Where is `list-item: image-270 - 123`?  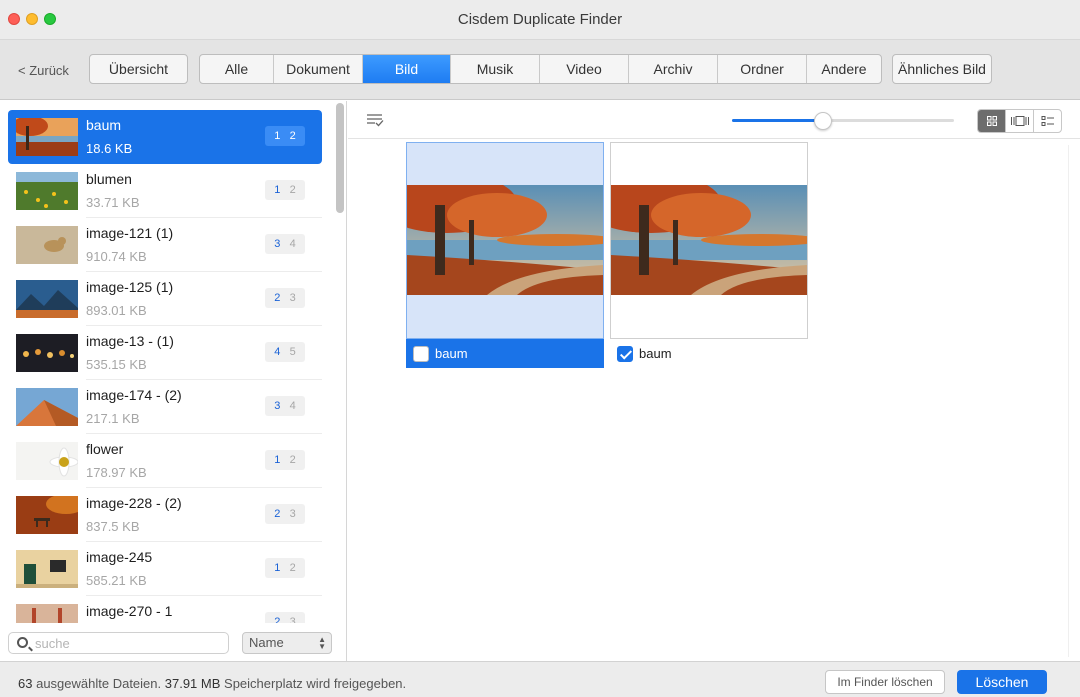
list-item: image-270 - 123 is located at coordinates (165, 609).